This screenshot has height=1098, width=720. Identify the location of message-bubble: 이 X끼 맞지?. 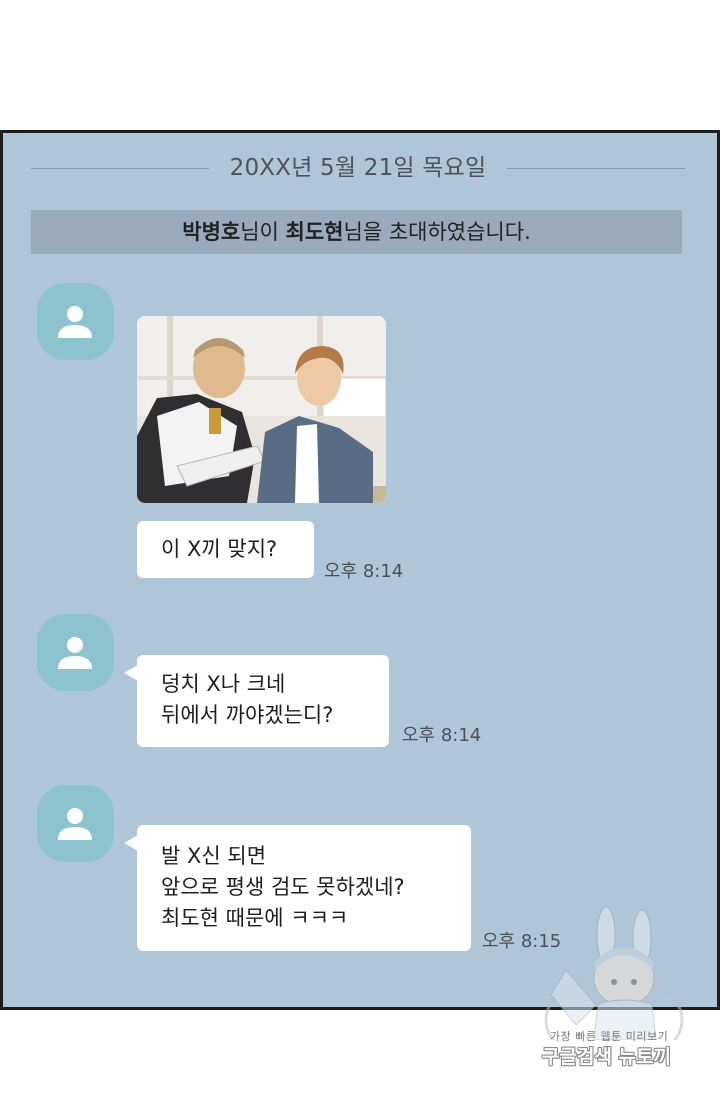
(225, 549).